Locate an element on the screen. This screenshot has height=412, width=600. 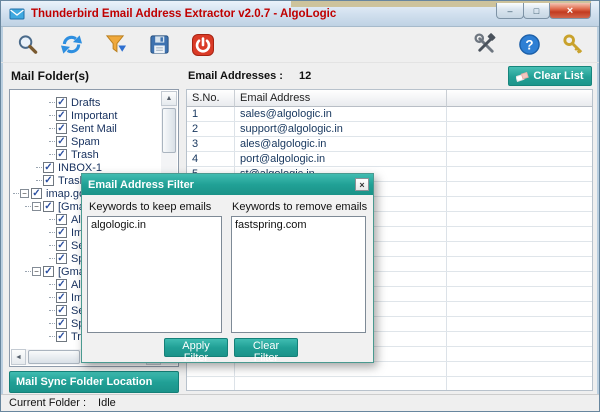
save-button is located at coordinates (159, 45).